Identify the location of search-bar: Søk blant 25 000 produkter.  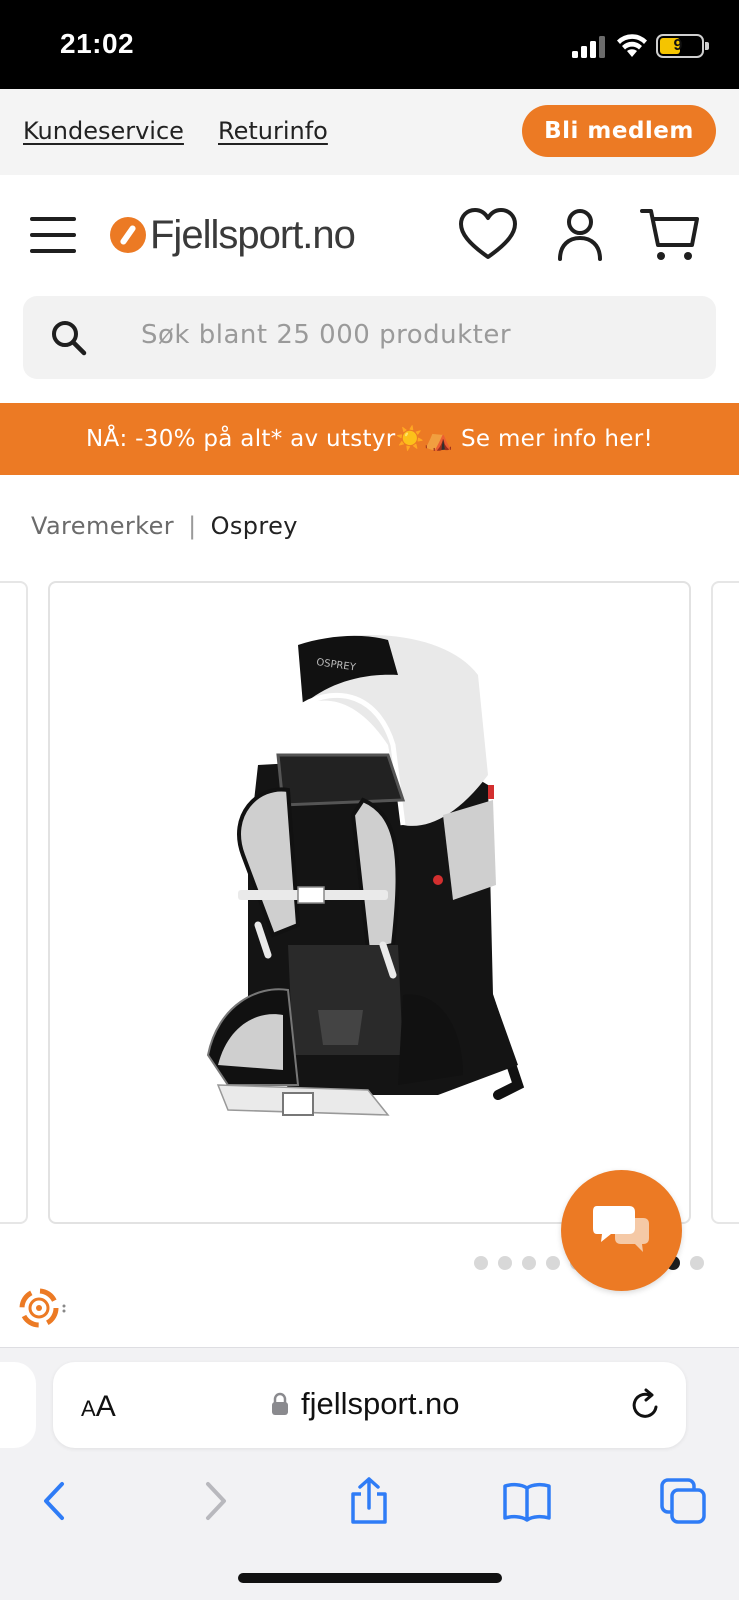
(369, 337).